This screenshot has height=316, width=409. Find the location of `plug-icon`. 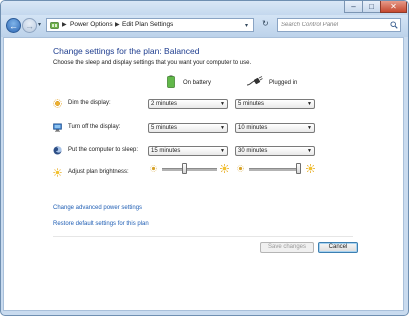

plug-icon is located at coordinates (254, 81).